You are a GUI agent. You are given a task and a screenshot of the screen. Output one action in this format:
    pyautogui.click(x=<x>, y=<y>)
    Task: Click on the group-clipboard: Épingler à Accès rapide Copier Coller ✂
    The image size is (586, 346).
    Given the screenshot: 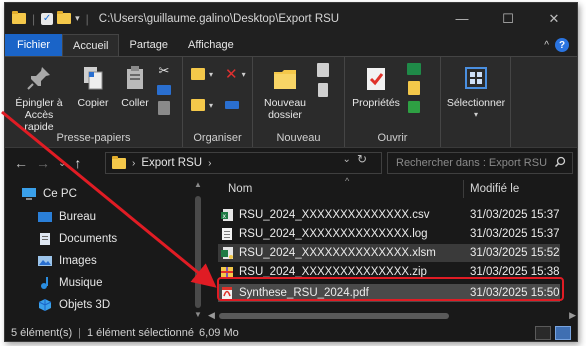 What is the action you would take?
    pyautogui.click(x=94, y=102)
    